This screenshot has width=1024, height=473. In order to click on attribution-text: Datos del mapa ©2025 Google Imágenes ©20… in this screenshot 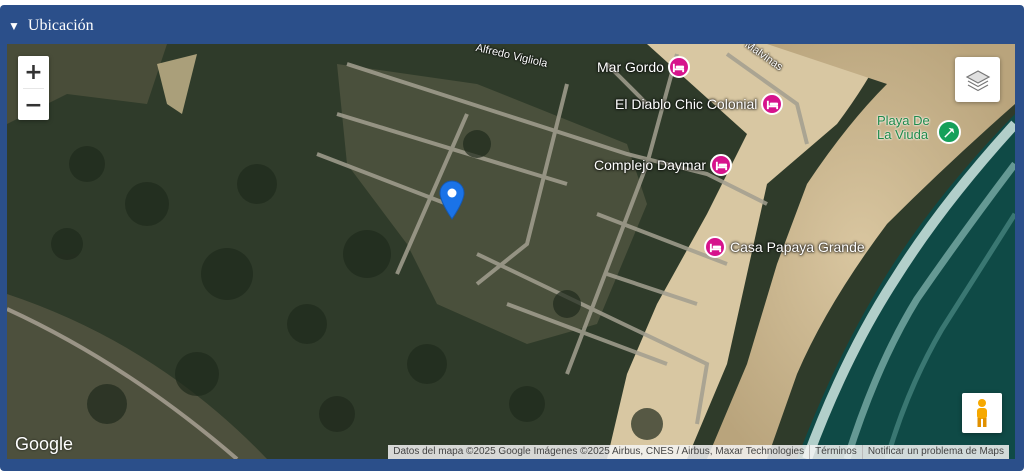, I will do `click(599, 451)`.